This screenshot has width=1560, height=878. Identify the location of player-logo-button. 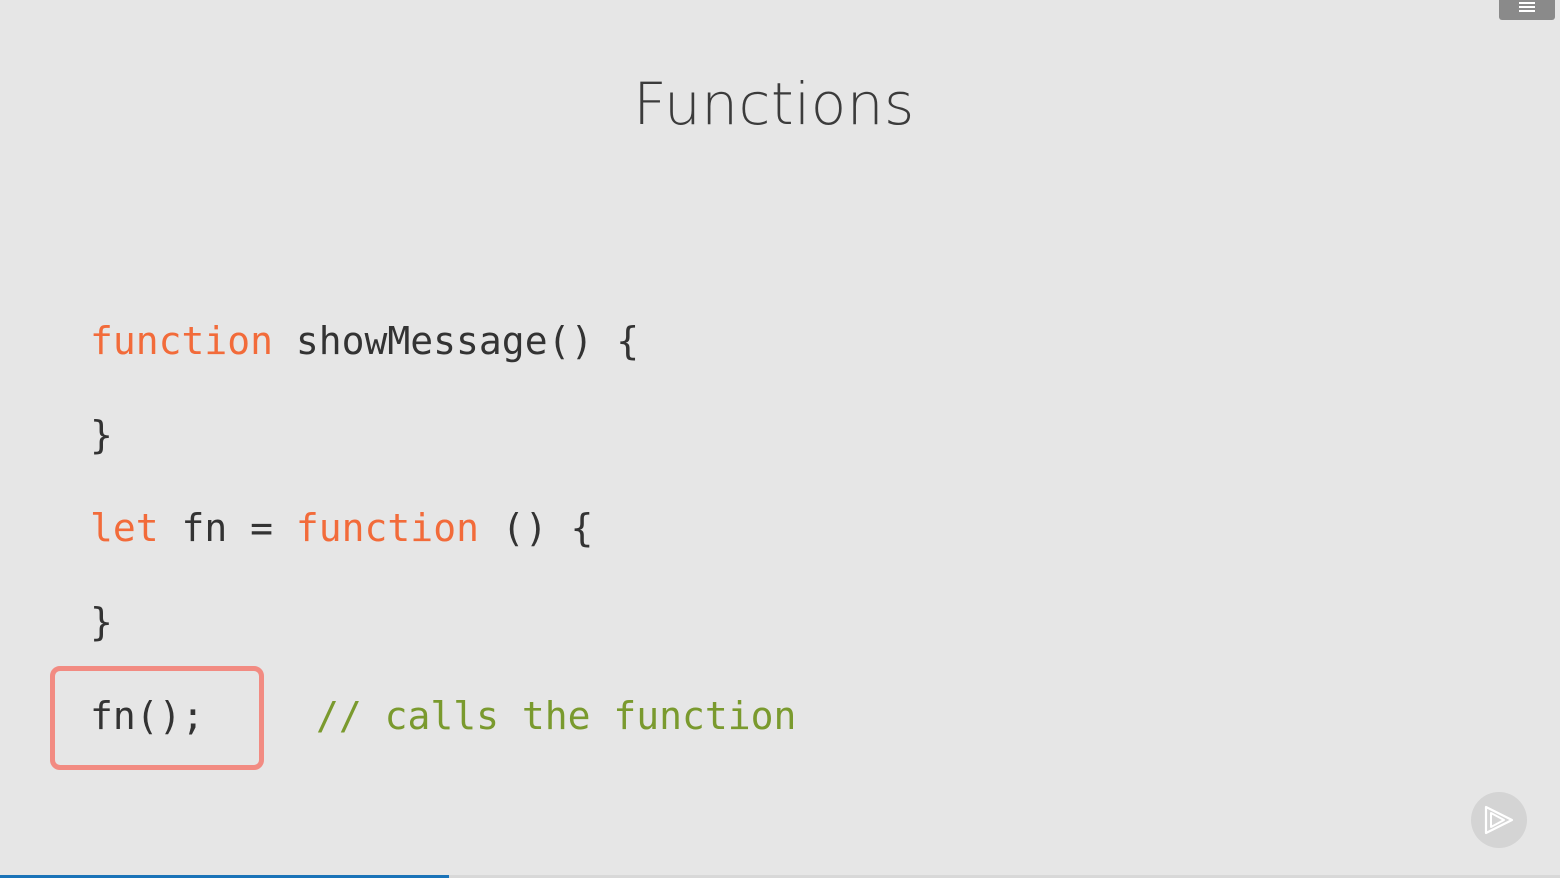
(1499, 820).